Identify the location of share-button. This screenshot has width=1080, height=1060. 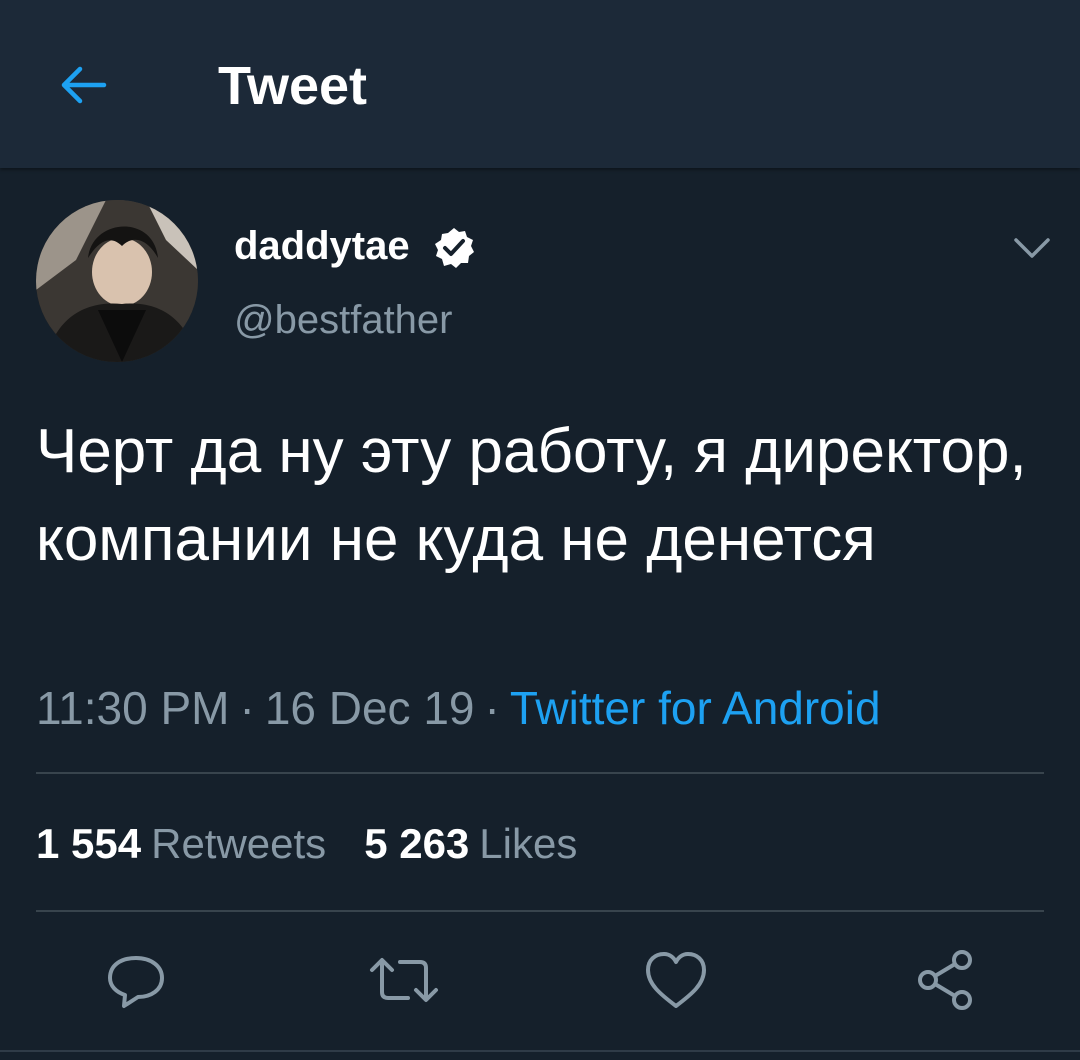
(946, 980).